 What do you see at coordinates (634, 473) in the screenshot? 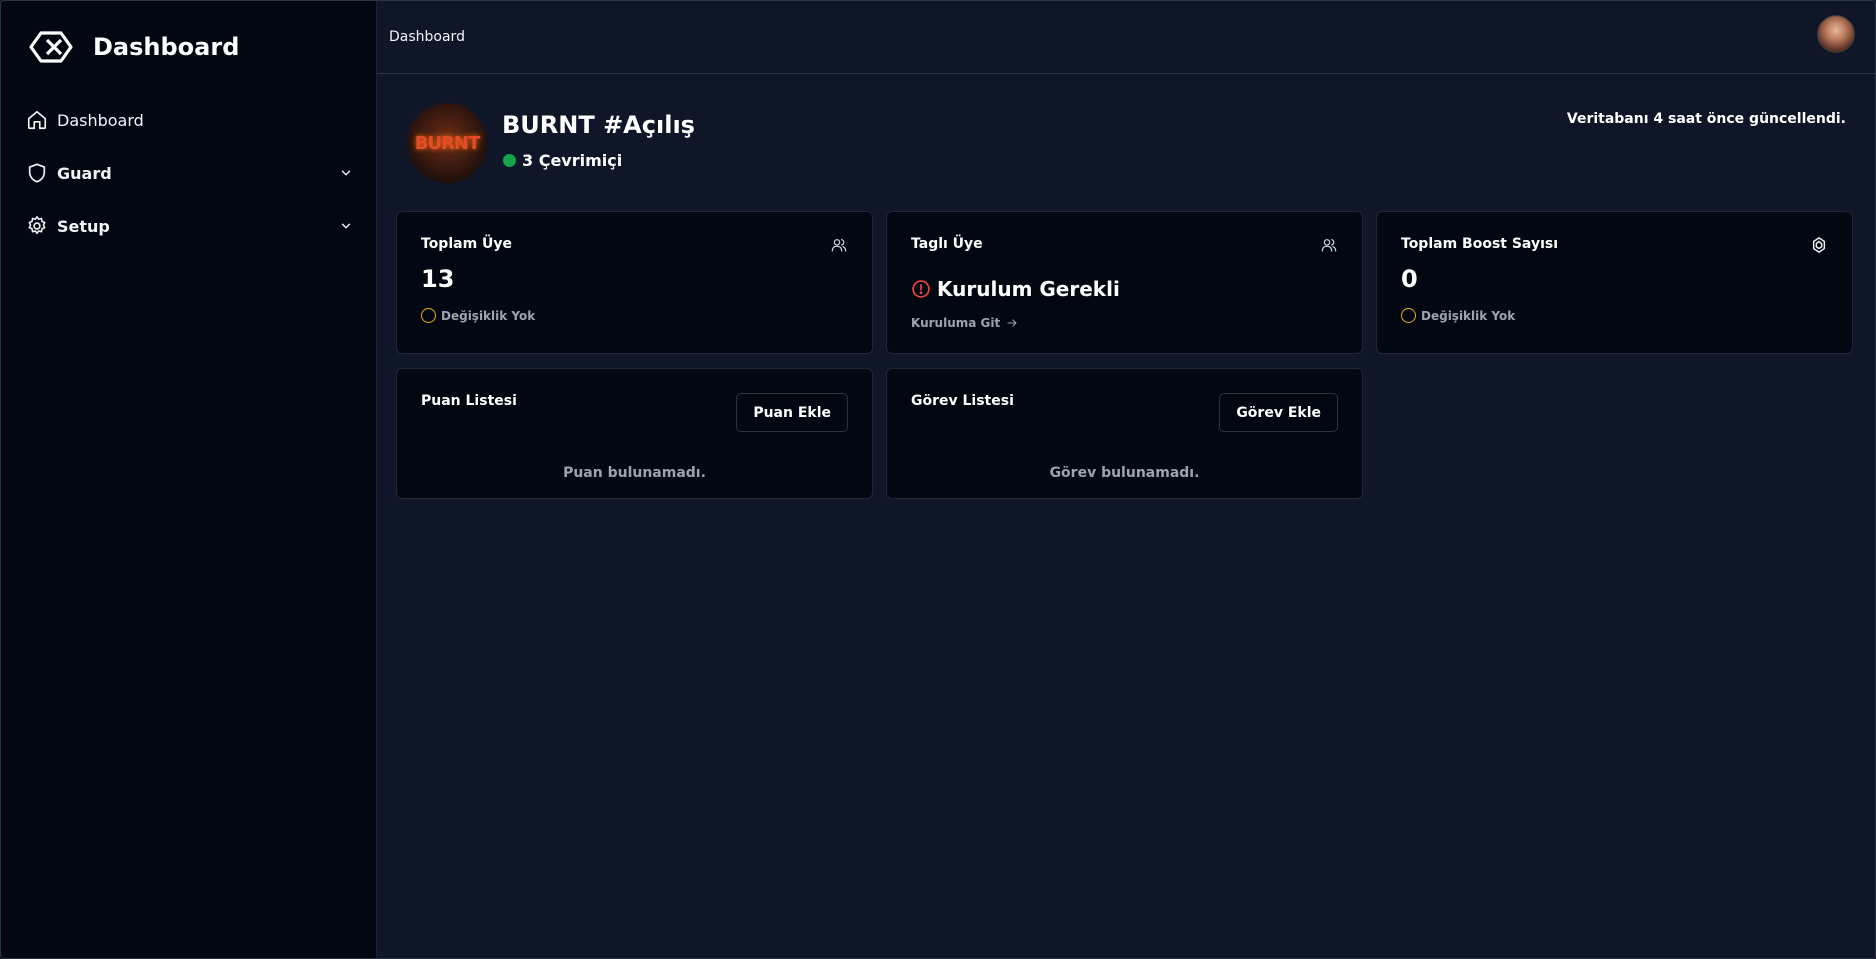
I see `empty-state-text: Puan bulunamadı.` at bounding box center [634, 473].